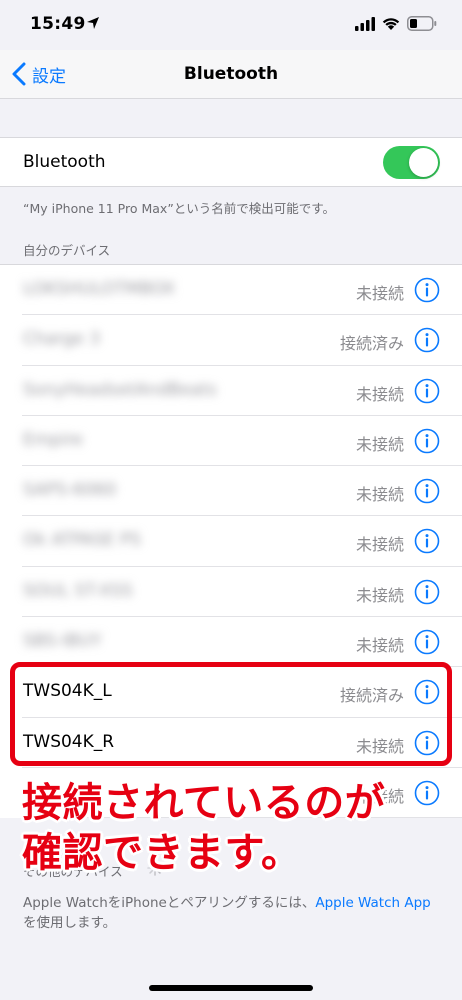 This screenshot has width=462, height=1000. What do you see at coordinates (64, 162) in the screenshot?
I see `bluetooth-label: Bluetooth` at bounding box center [64, 162].